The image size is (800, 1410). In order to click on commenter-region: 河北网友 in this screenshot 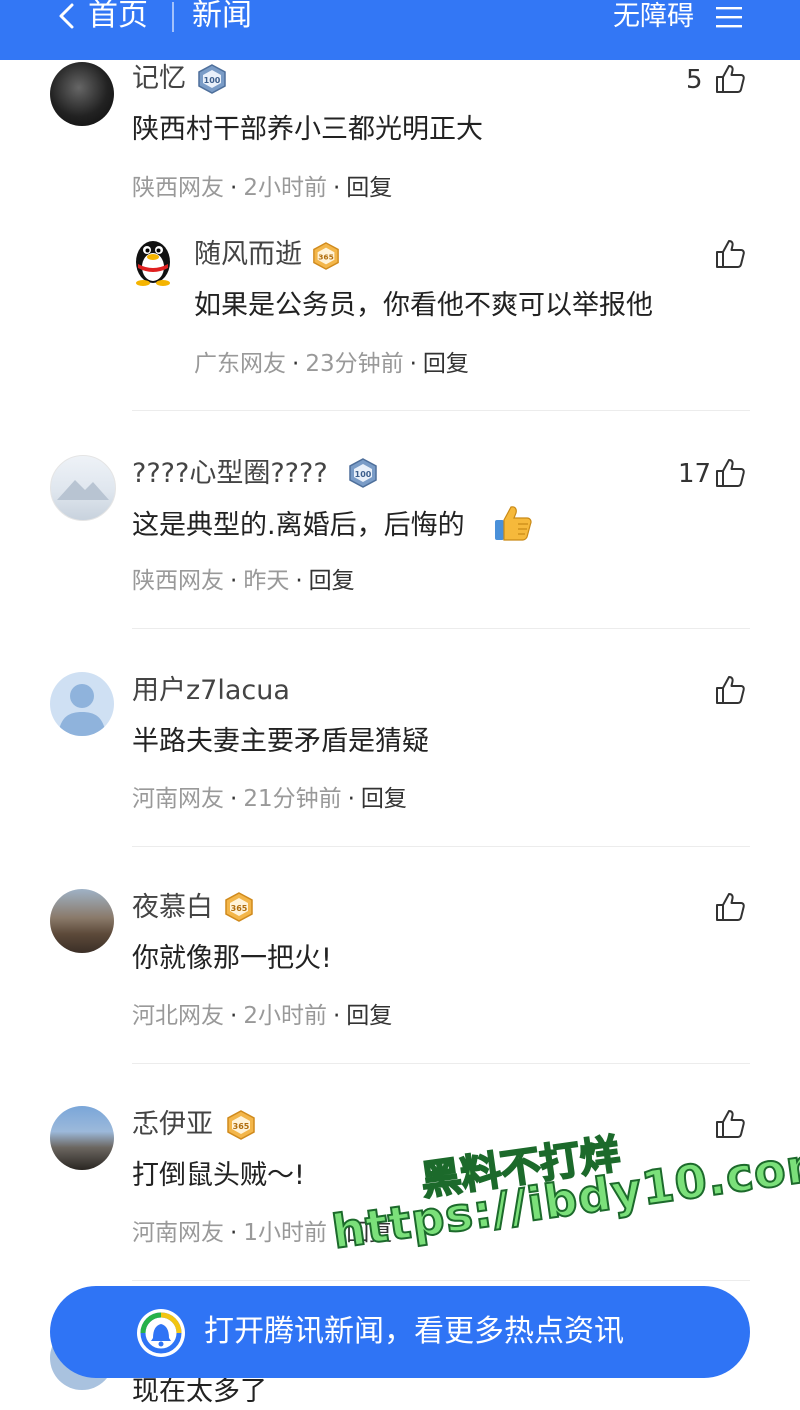, I will do `click(178, 1016)`.